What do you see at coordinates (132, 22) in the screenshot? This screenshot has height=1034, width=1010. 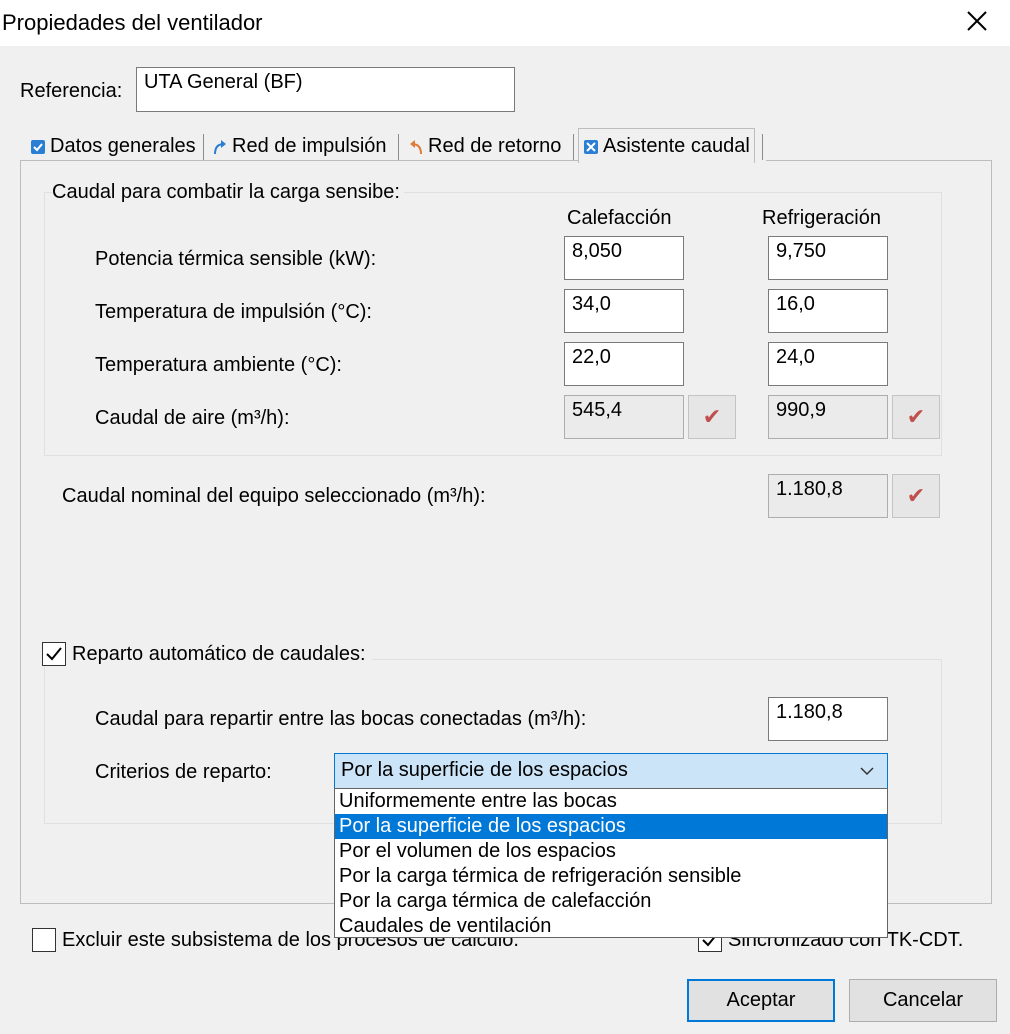 I see `window-title: Propiedades del ventilador` at bounding box center [132, 22].